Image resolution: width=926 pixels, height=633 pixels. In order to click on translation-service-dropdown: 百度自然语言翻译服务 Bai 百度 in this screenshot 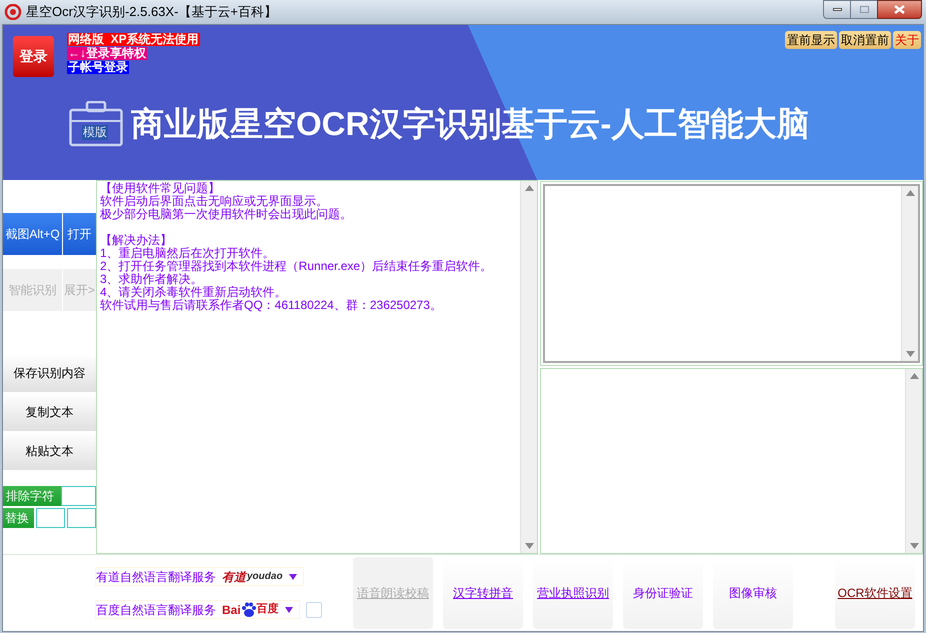, I will do `click(197, 609)`.